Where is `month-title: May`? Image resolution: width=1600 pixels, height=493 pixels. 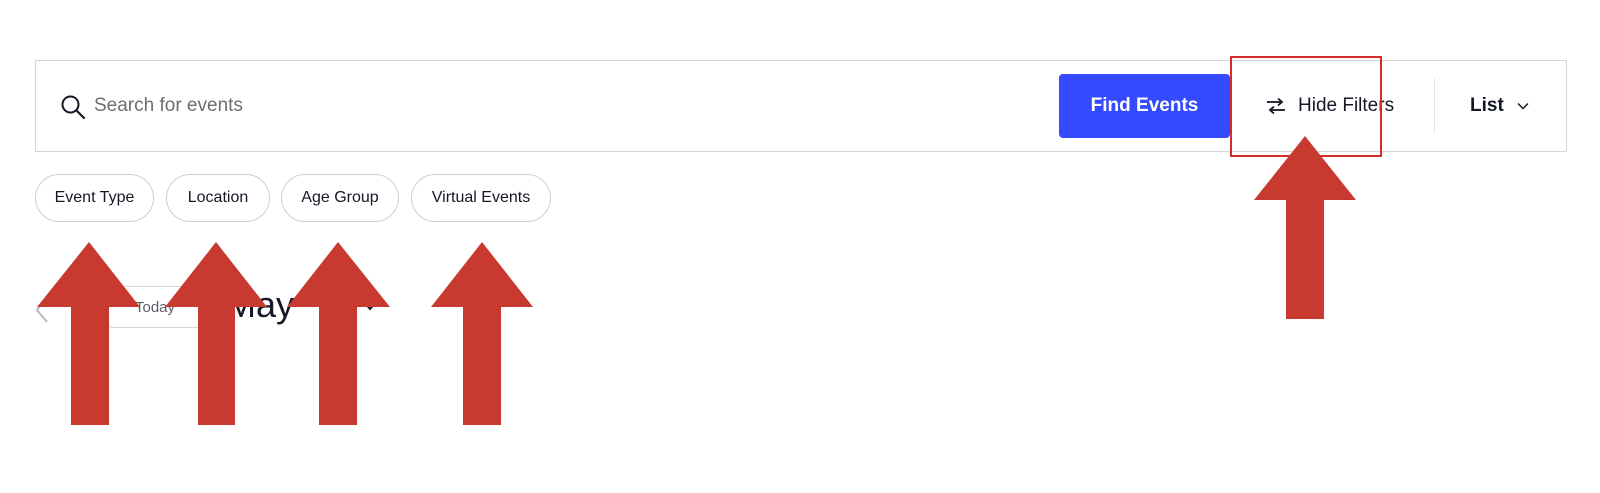
month-title: May is located at coordinates (260, 304).